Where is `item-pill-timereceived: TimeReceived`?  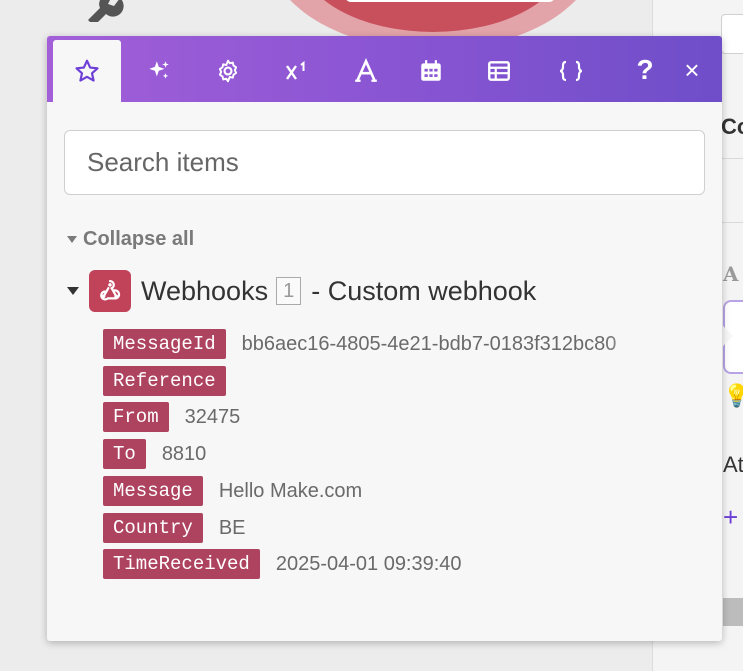 item-pill-timereceived: TimeReceived is located at coordinates (181, 564).